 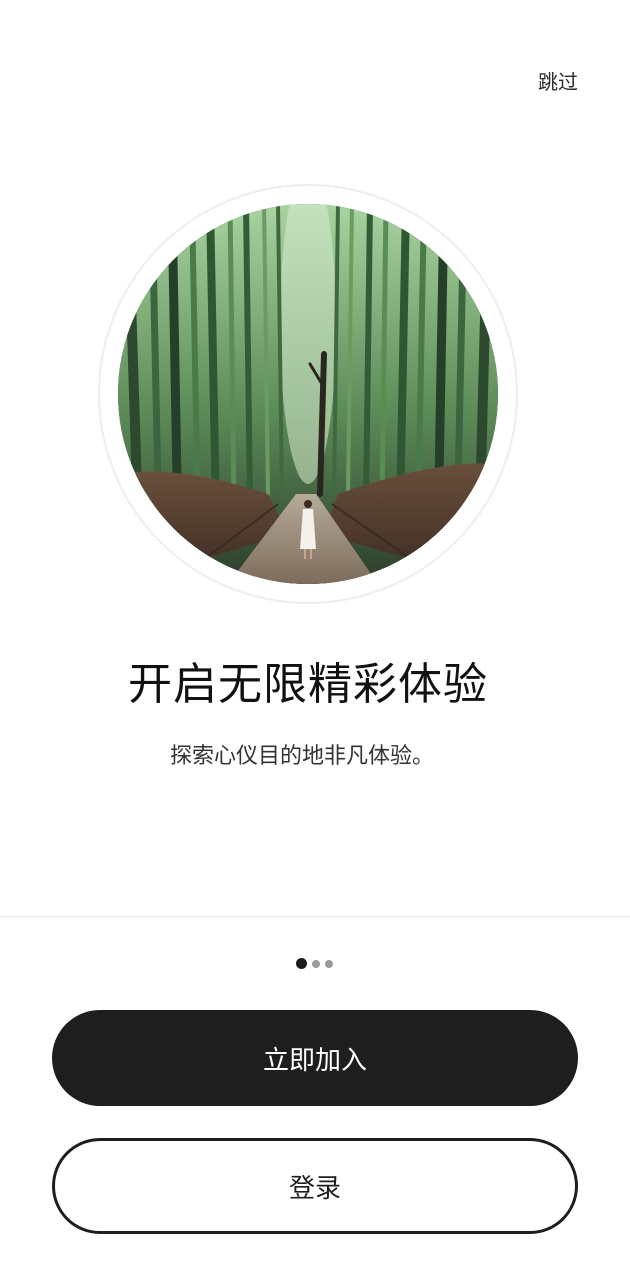 What do you see at coordinates (558, 80) in the screenshot?
I see `skip-button: 跳过` at bounding box center [558, 80].